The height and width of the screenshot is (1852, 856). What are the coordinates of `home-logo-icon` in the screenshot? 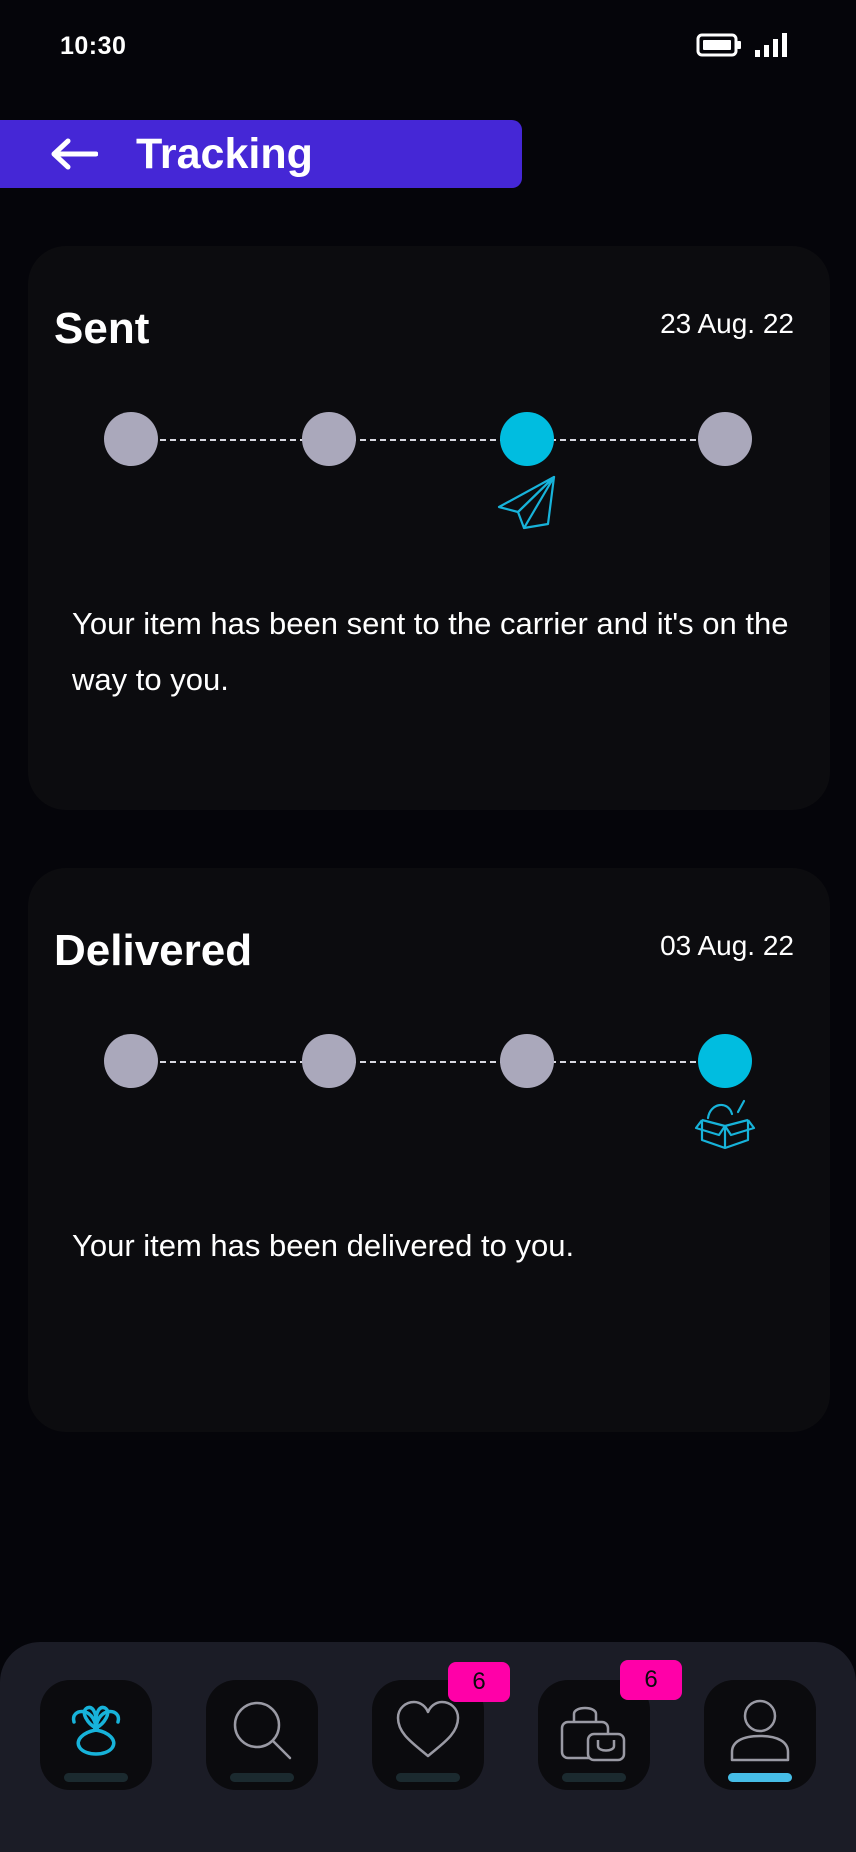 It's located at (96, 1730).